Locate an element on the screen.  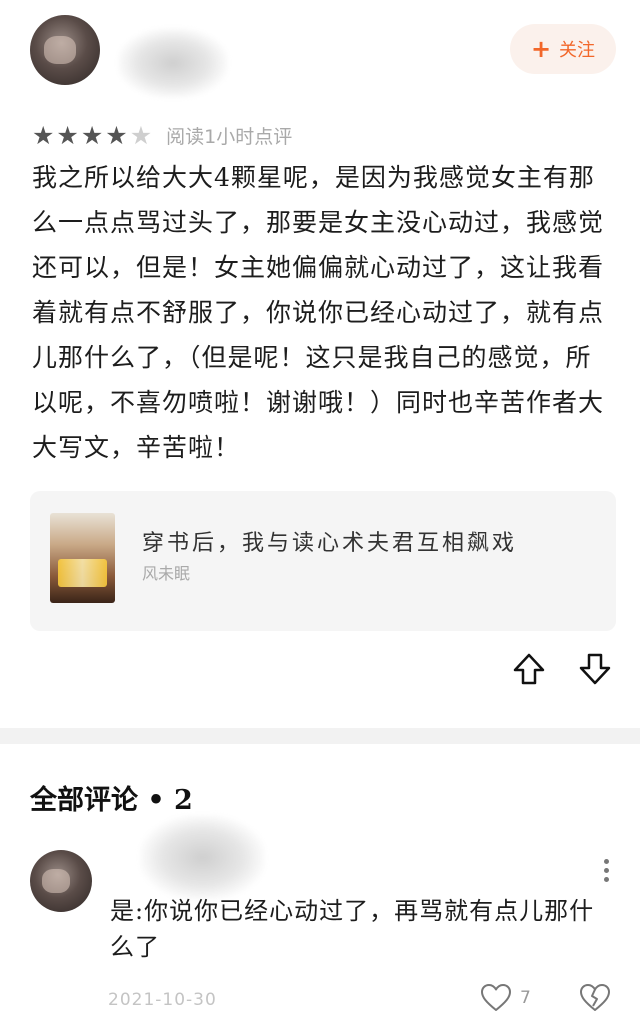
book-cover-image is located at coordinates (82, 558).